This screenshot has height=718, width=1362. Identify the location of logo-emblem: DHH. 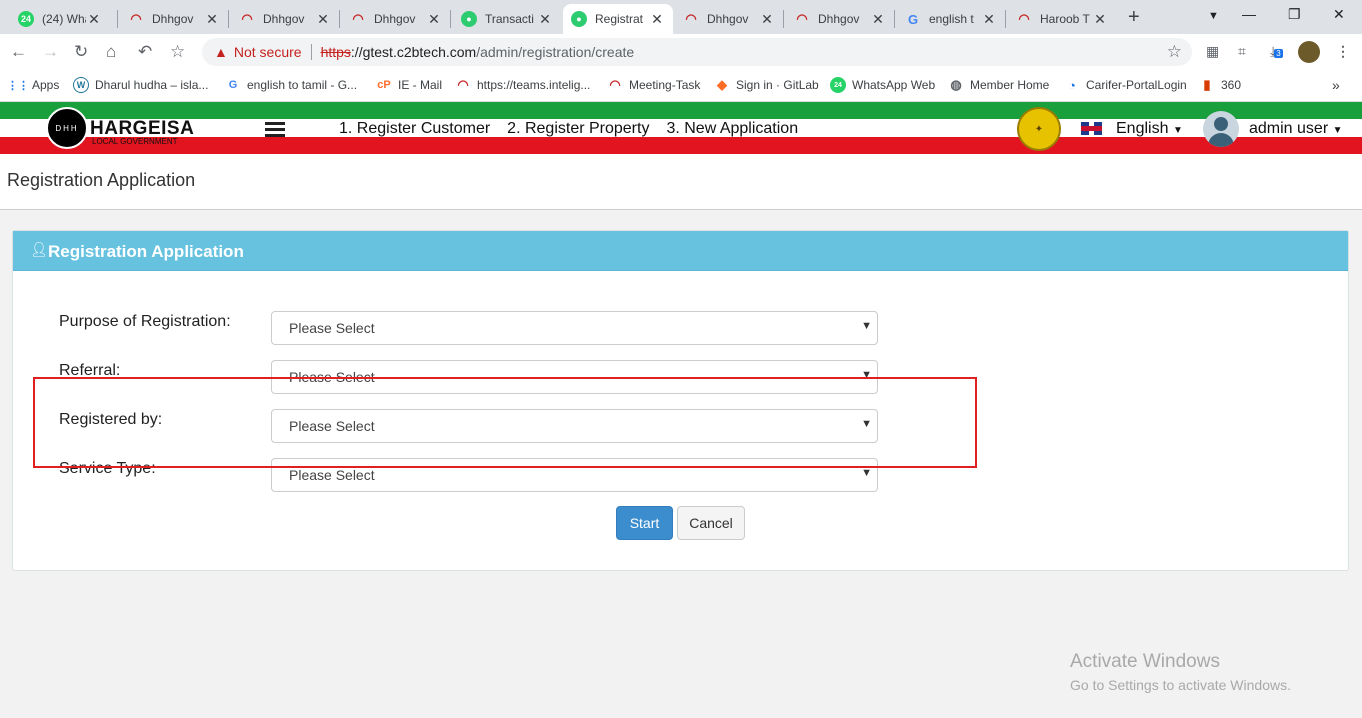
(67, 128).